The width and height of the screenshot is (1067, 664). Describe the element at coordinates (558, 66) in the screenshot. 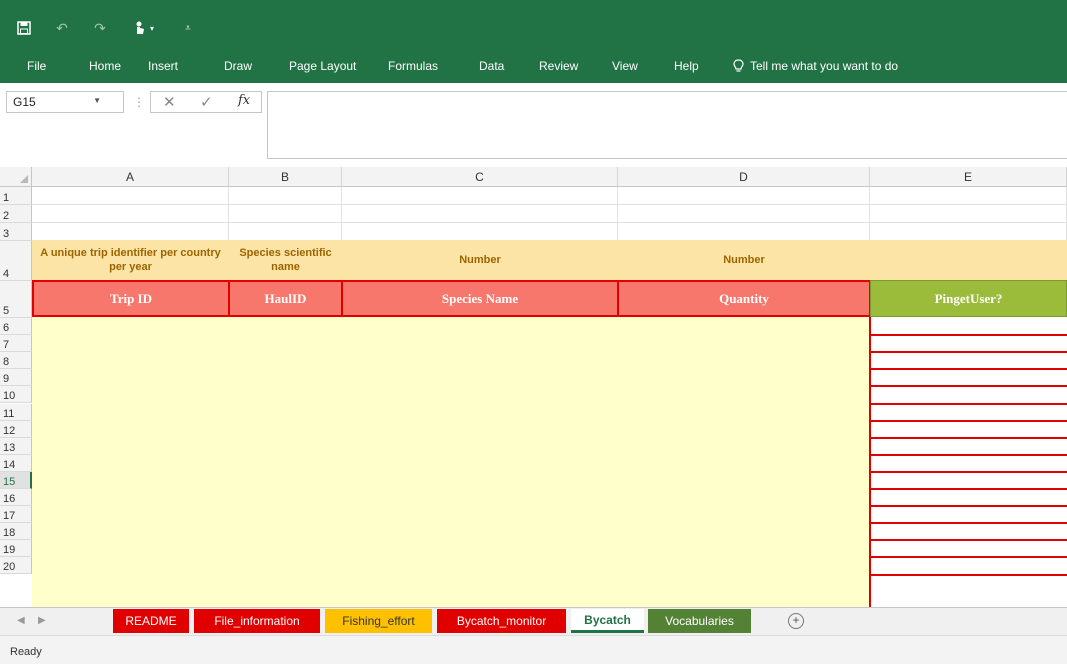

I see `tab-review: Review` at that location.